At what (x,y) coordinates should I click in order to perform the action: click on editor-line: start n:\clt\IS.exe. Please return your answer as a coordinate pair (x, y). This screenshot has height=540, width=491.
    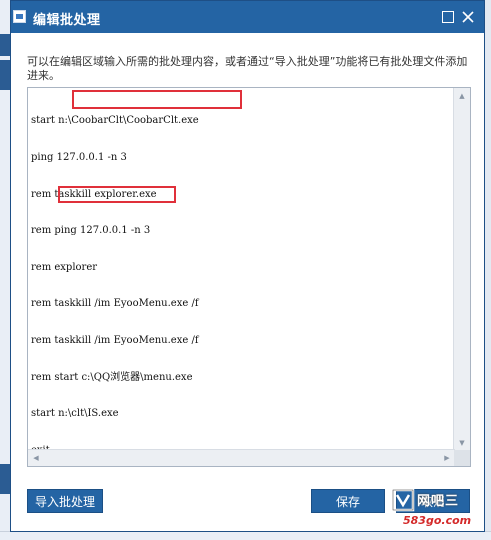
    Looking at the image, I should click on (75, 414).